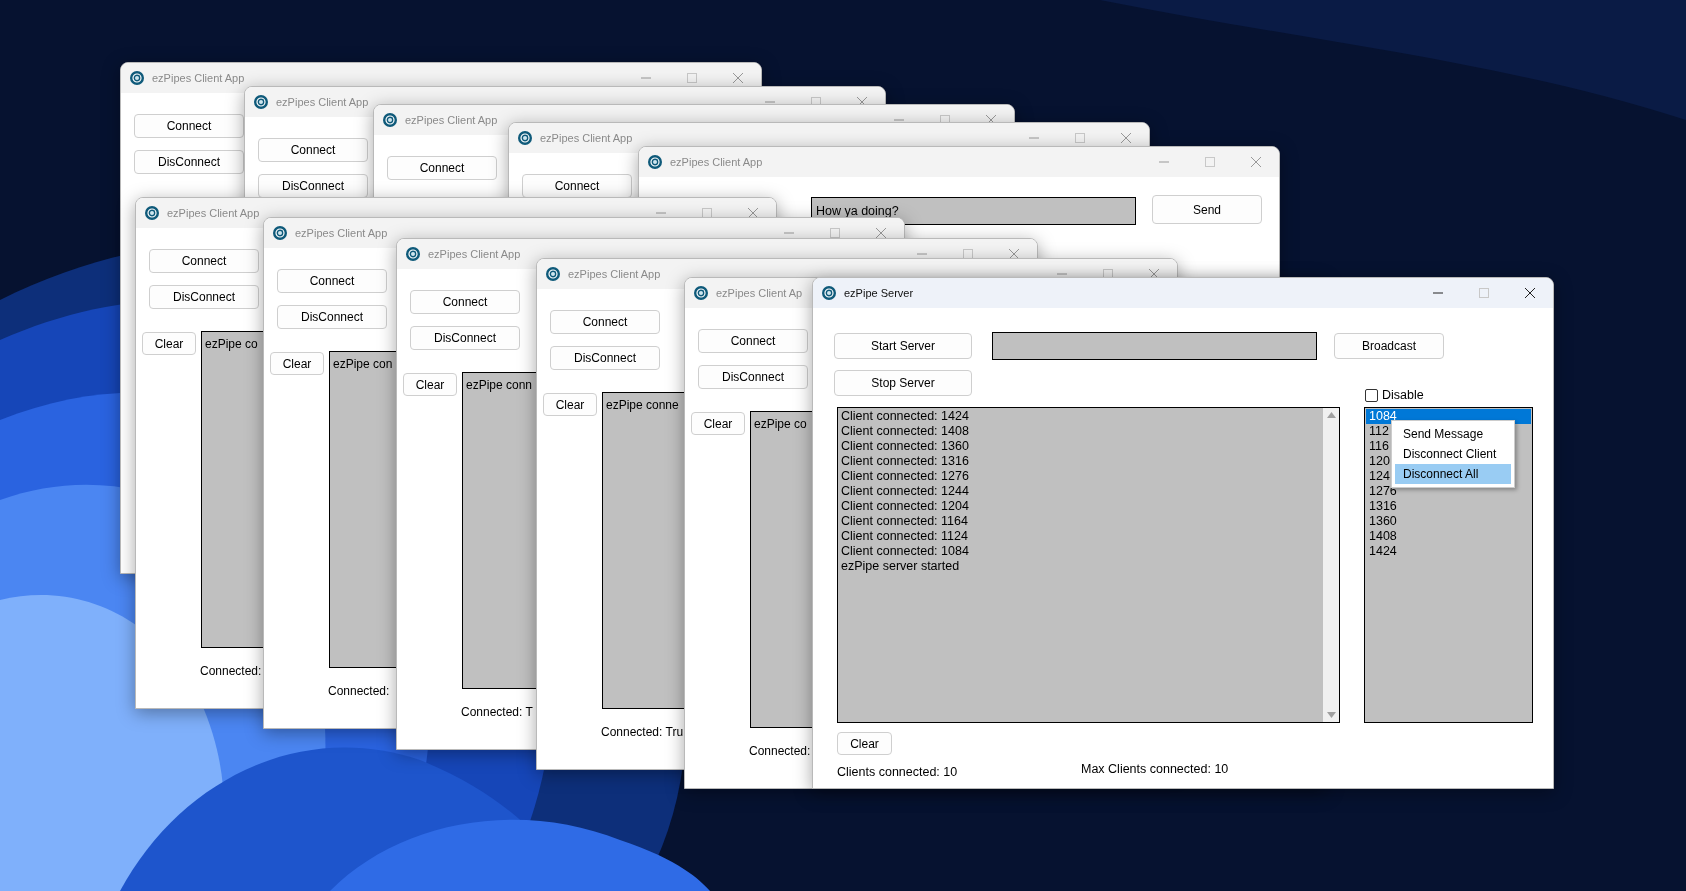 Image resolution: width=1686 pixels, height=891 pixels. I want to click on client-list-item: 1316, so click(1448, 506).